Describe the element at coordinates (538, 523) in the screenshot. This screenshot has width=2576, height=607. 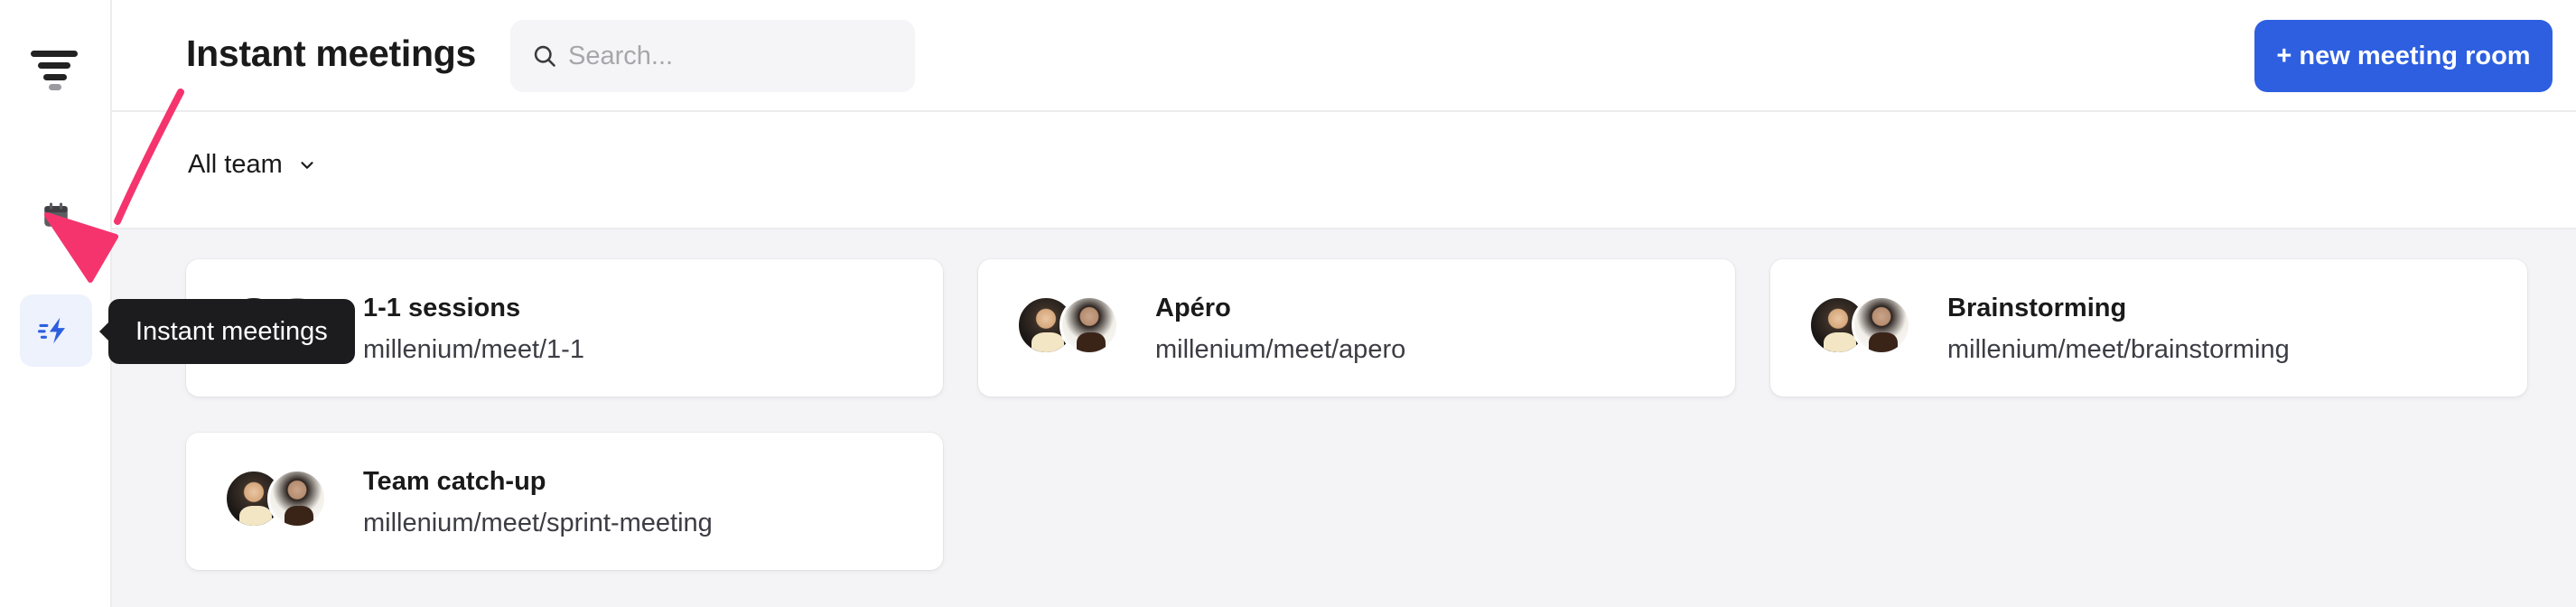
I see `room-url: millenium/meet/sprint-meeting` at that location.